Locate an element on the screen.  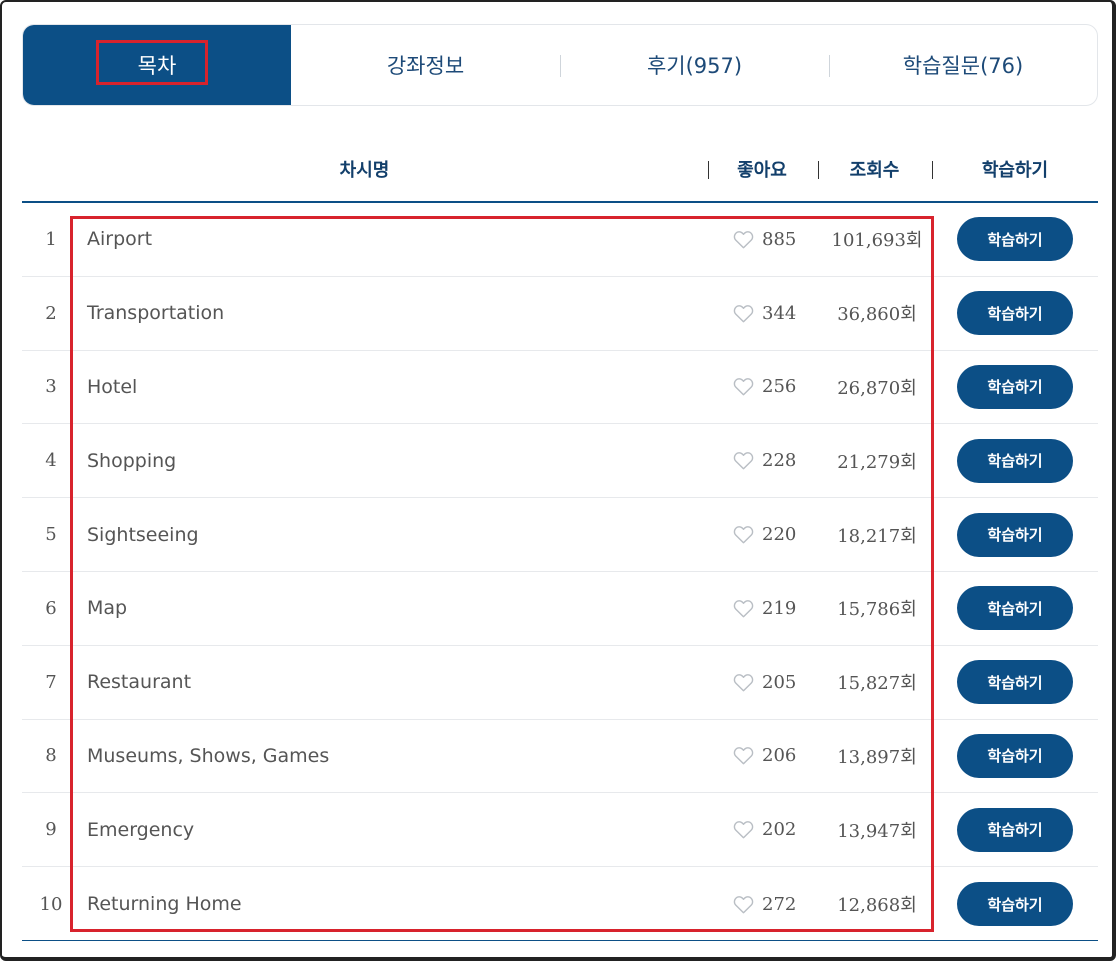
table-bottom-border is located at coordinates (560, 940).